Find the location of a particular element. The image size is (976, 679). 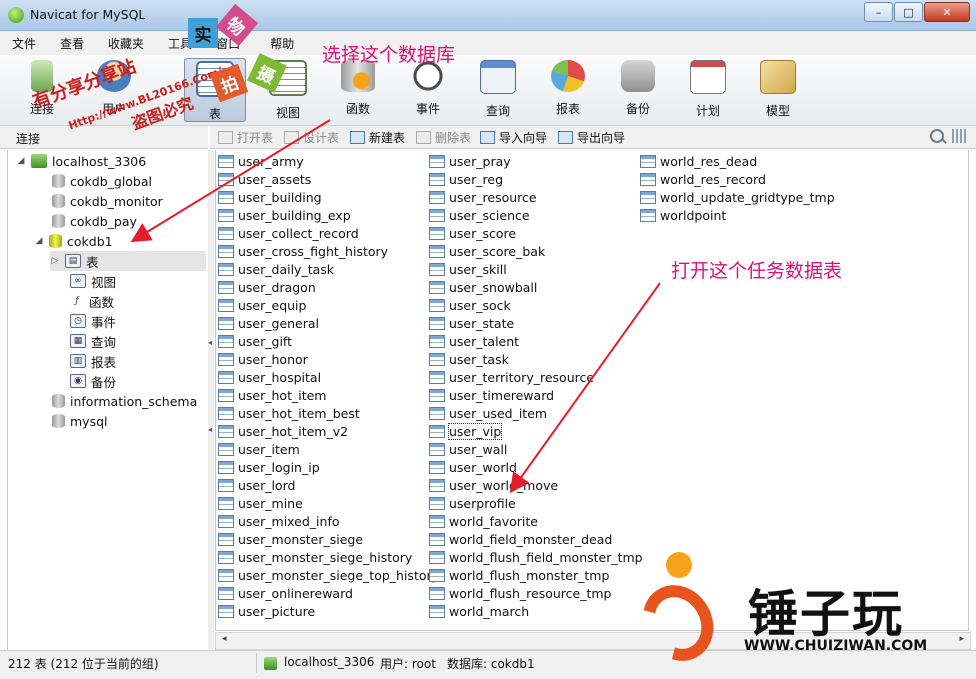

table-item: user_picture is located at coordinates (328, 611).